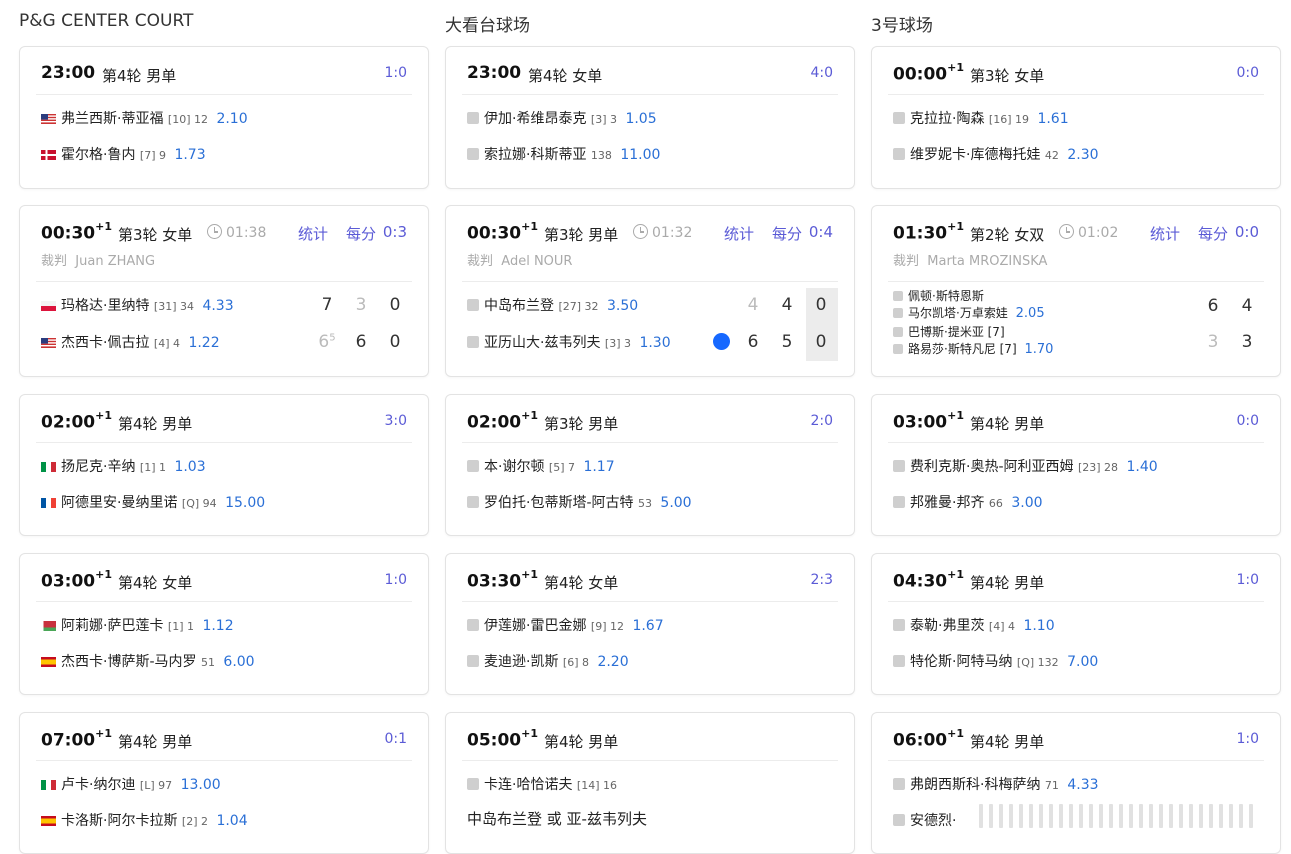 The image size is (1291, 854). Describe the element at coordinates (958, 313) in the screenshot. I see `player-name: 马尔凯塔·万卓索娃` at that location.